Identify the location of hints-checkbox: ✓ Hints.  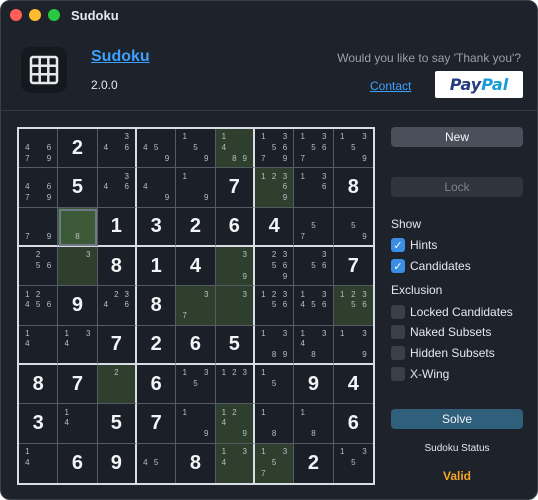
(414, 245).